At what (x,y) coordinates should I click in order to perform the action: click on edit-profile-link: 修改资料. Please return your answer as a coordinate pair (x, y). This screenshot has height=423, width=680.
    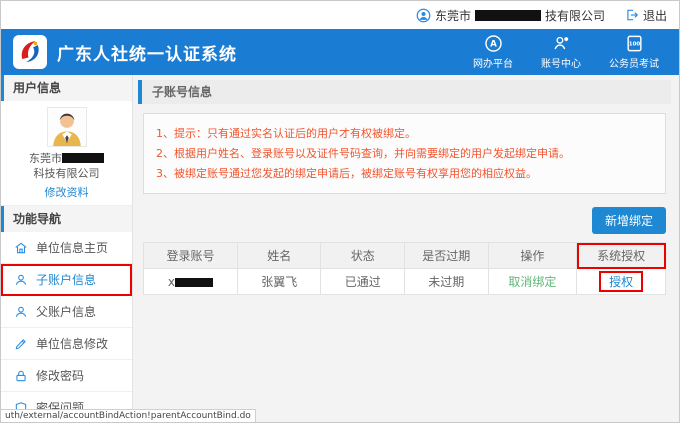
    Looking at the image, I should click on (67, 192).